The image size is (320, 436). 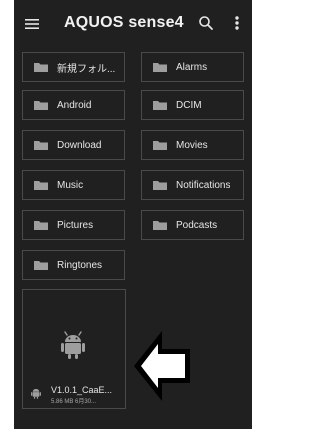 I want to click on folder-item-ringtones: Ringtones, so click(x=73, y=265).